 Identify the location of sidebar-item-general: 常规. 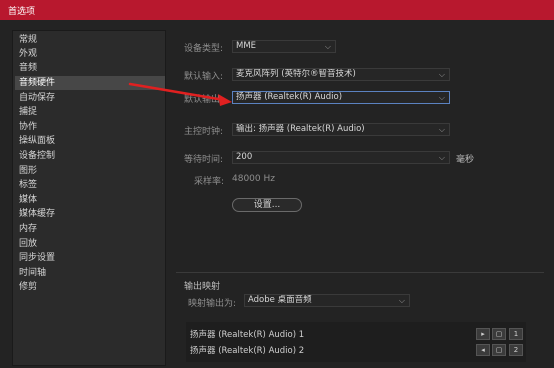
(90, 40).